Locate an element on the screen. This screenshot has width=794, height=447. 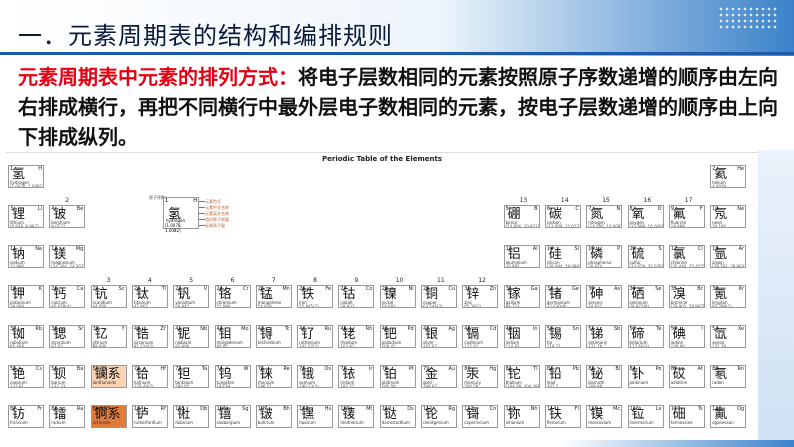
element-symbol: I is located at coordinates (702, 329).